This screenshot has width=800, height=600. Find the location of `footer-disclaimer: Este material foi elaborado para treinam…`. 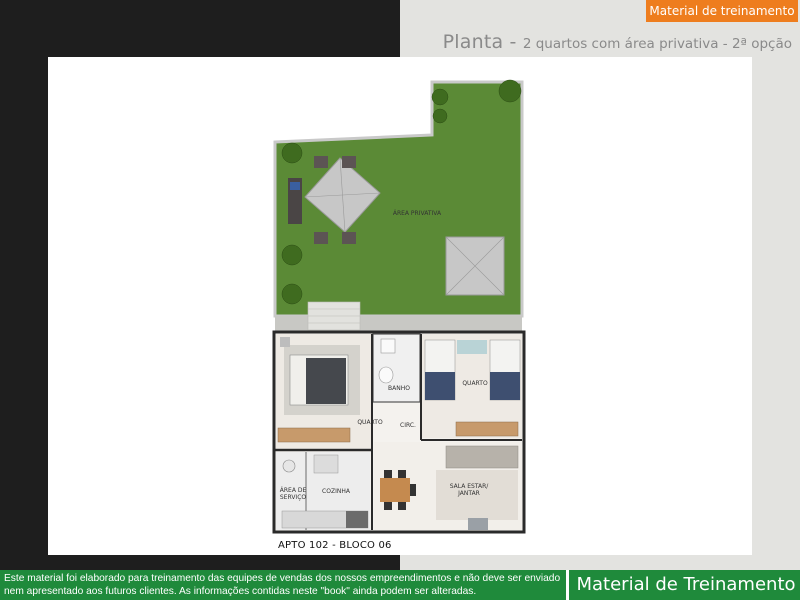

footer-disclaimer: Este material foi elaborado para treinam… is located at coordinates (282, 585).